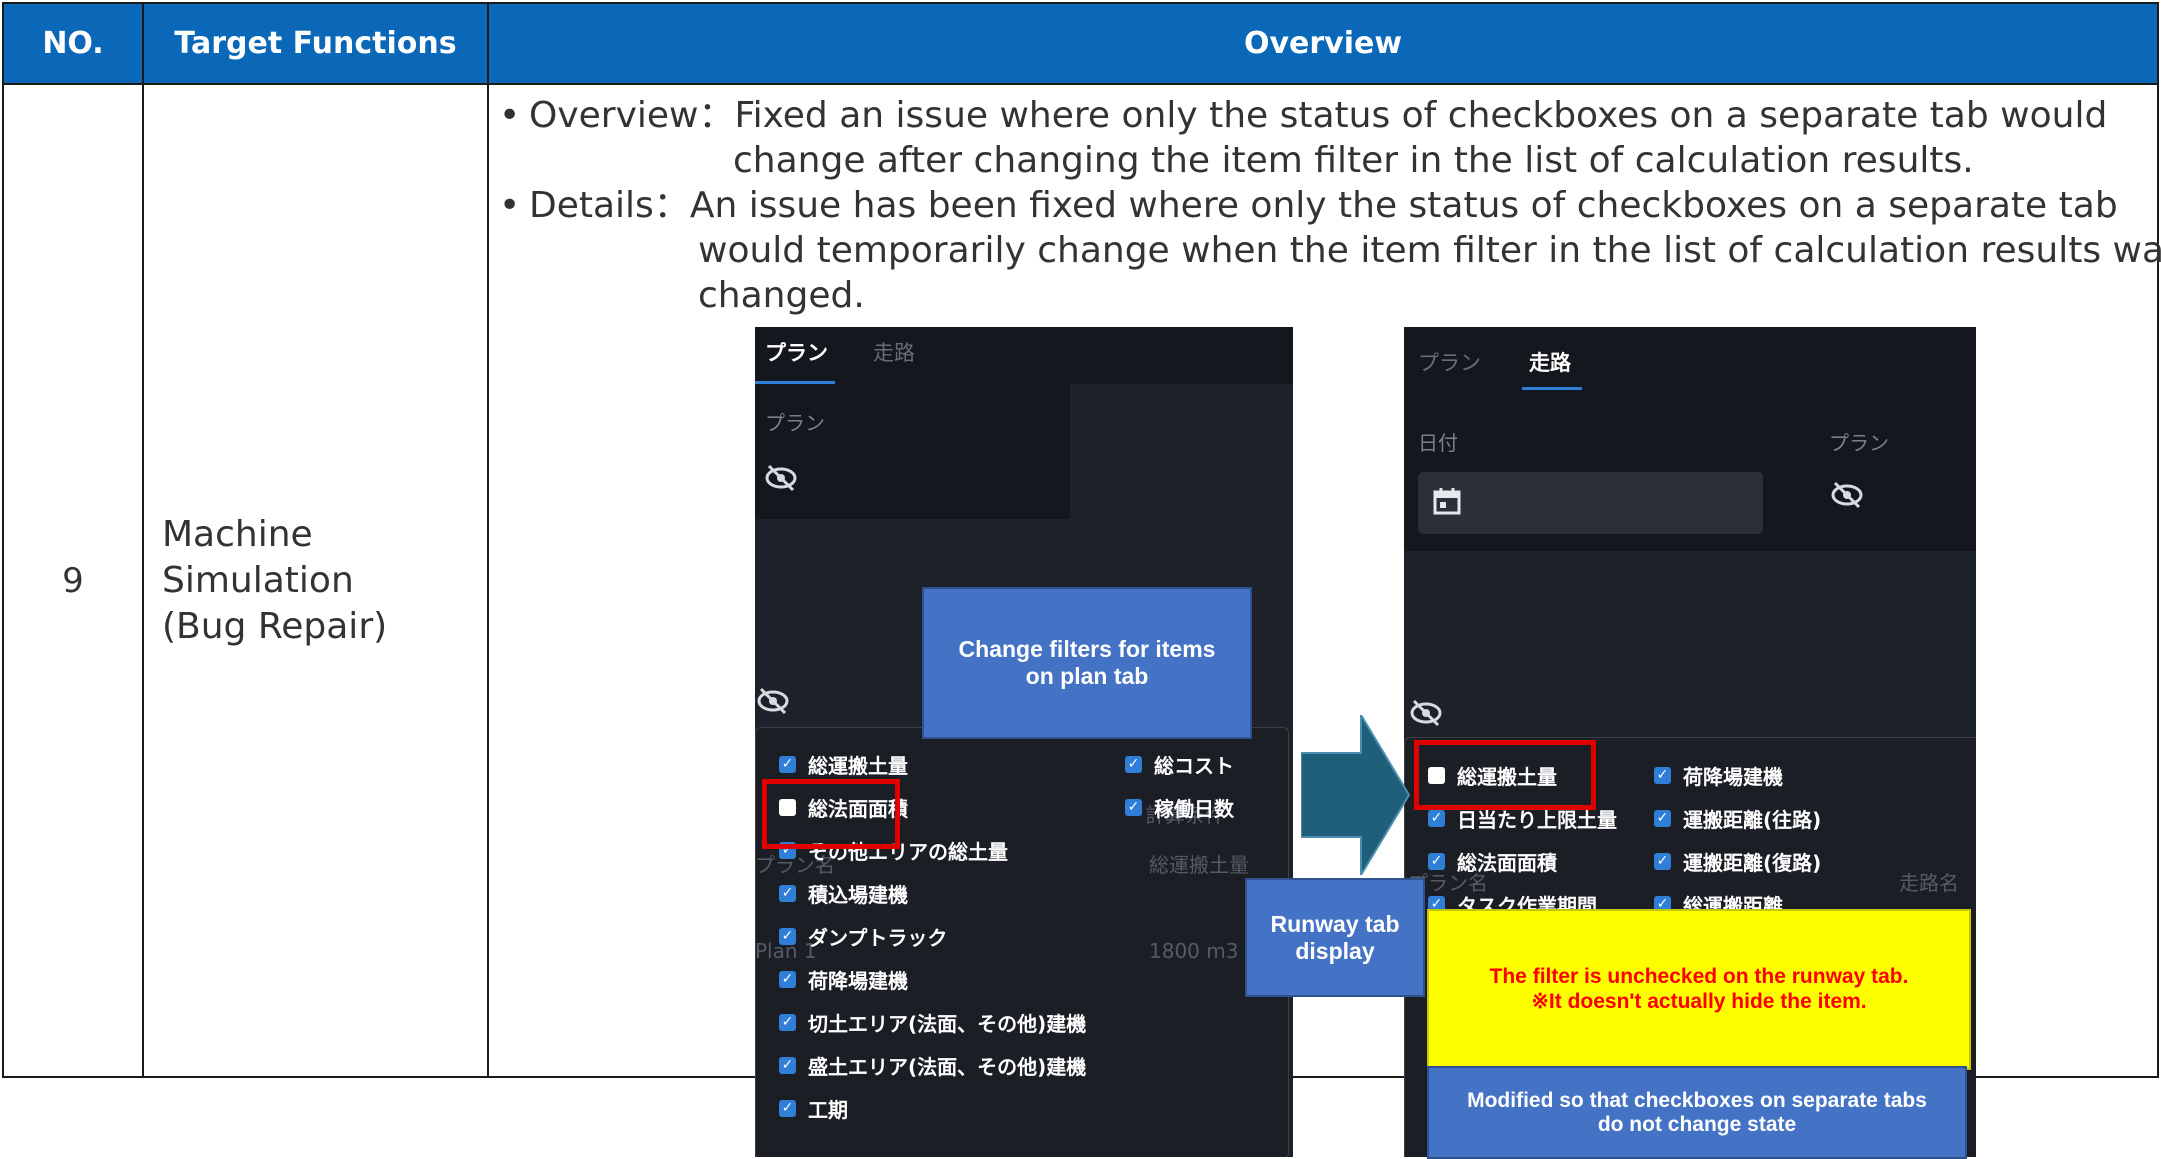 This screenshot has height=1159, width=2161. I want to click on filter-checkbox-item: ✓ 積込場建機, so click(843, 893).